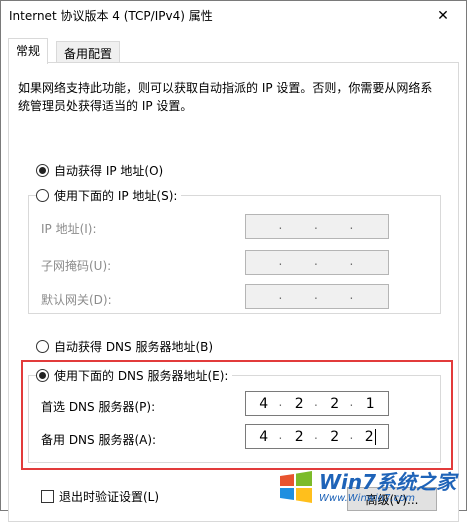 The height and width of the screenshot is (522, 467). I want to click on validate-on-exit-checkbox: 退出时验证设置(L), so click(100, 496).